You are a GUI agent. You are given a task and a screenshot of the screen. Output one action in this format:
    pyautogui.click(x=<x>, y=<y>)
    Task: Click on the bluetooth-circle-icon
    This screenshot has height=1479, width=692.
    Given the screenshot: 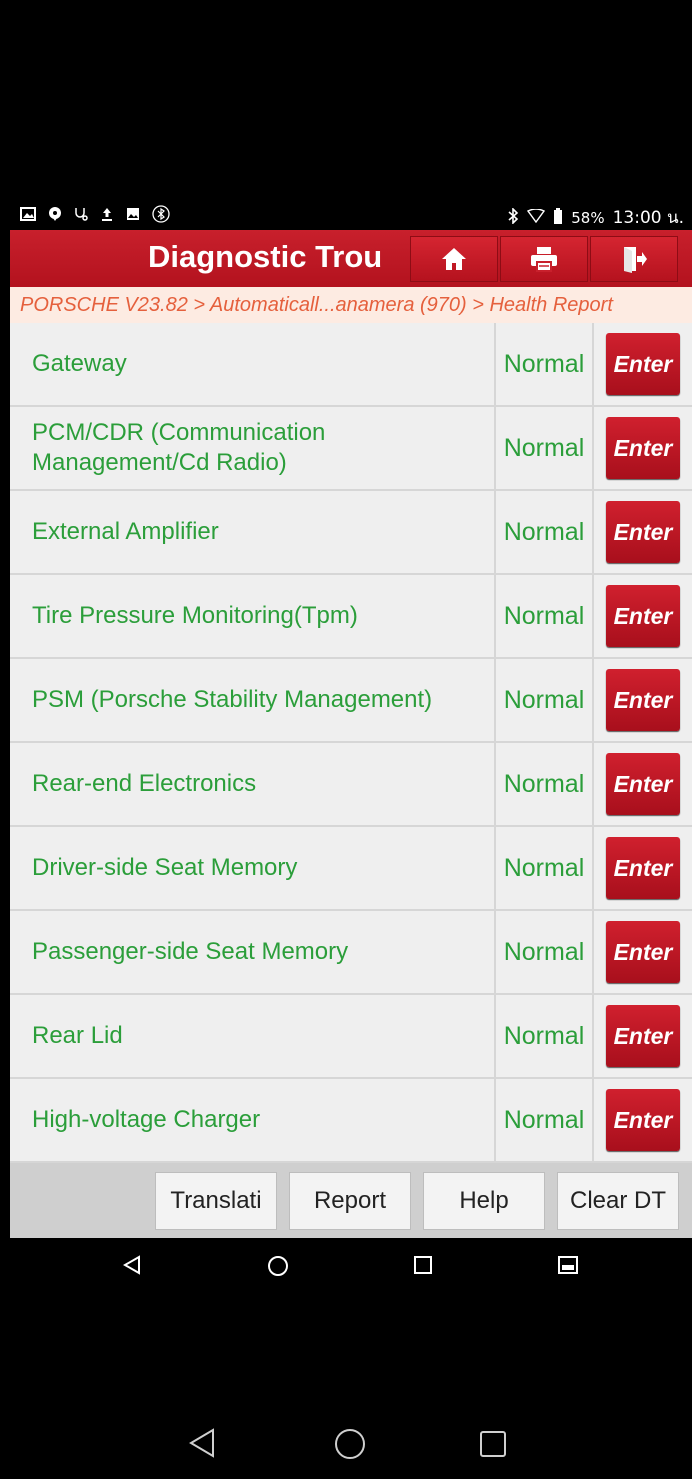 What is the action you would take?
    pyautogui.click(x=161, y=216)
    